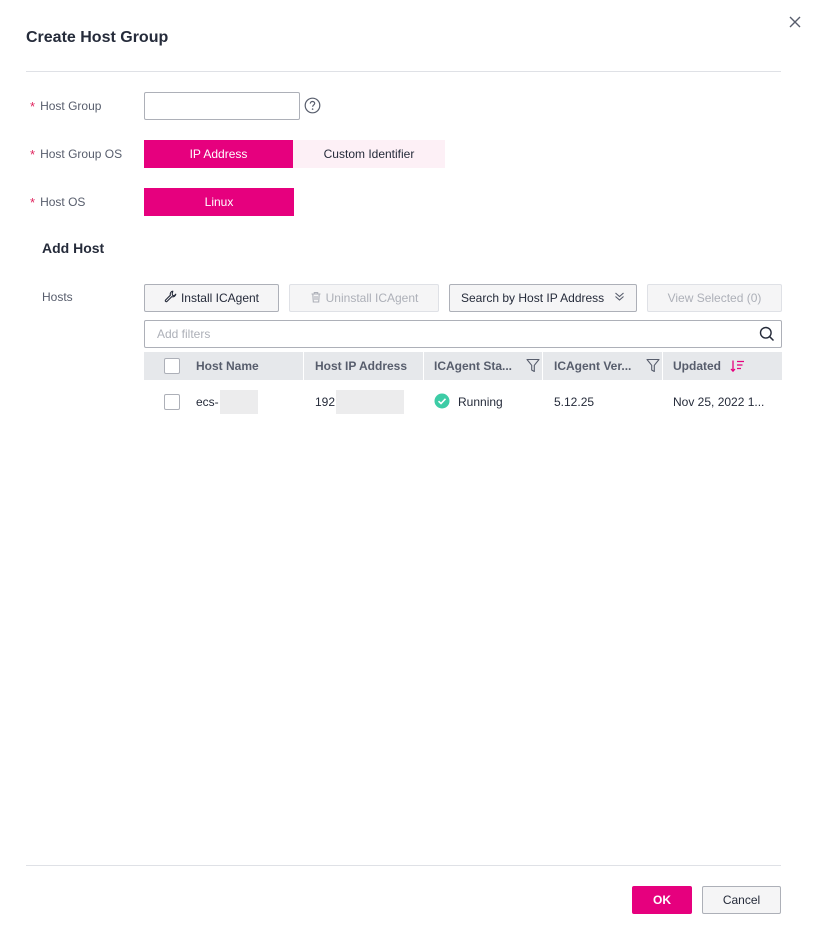 This screenshot has height=928, width=815. Describe the element at coordinates (222, 106) in the screenshot. I see `host-group-input` at that location.